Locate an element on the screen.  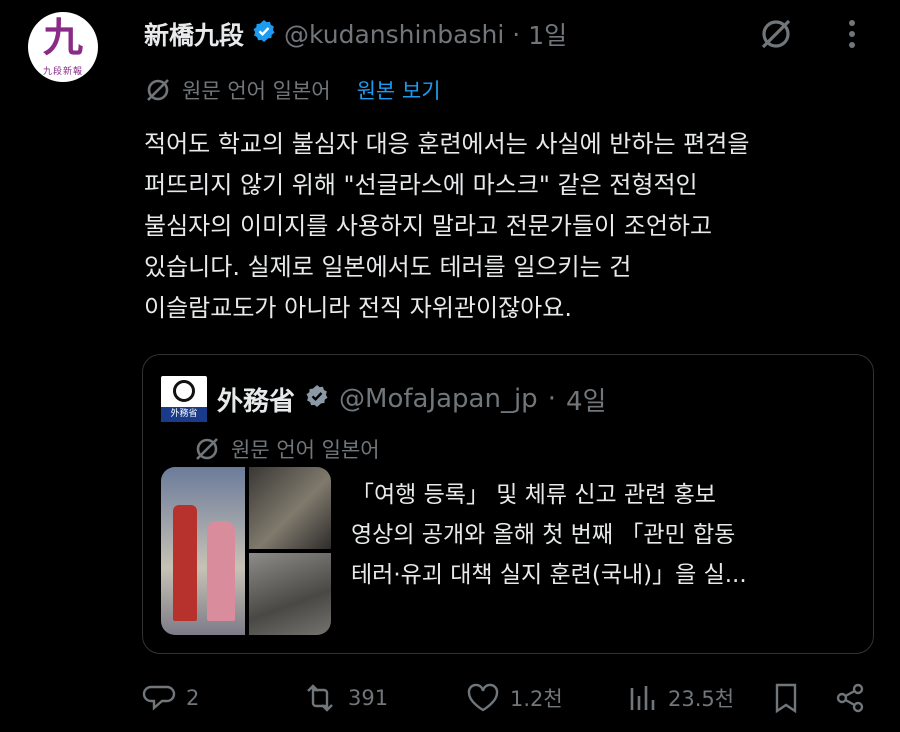
quoted-translation-notice: 원문 언어 일본어 is located at coordinates (286, 449).